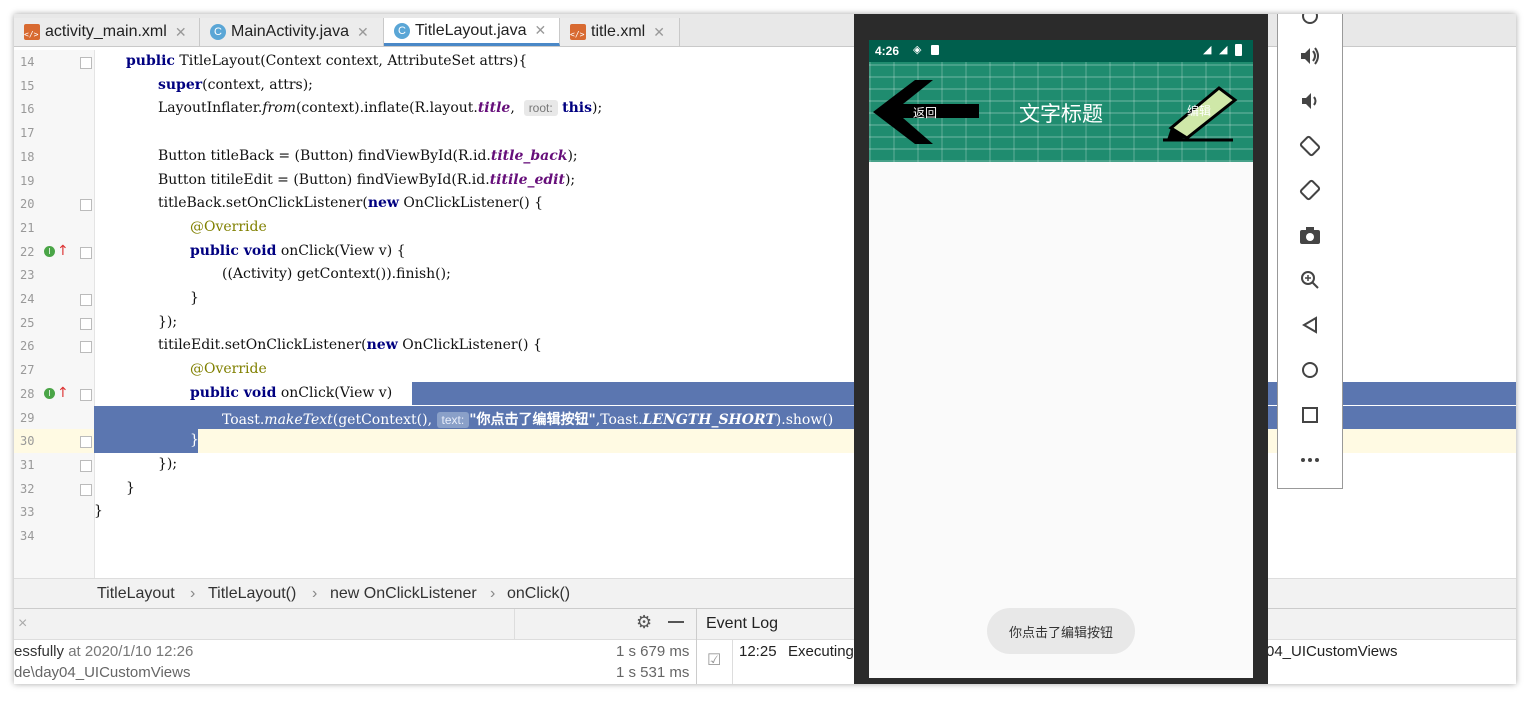 This screenshot has height=702, width=1536. Describe the element at coordinates (653, 651) in the screenshot. I see `build-duration: 1 s 679 ms` at that location.